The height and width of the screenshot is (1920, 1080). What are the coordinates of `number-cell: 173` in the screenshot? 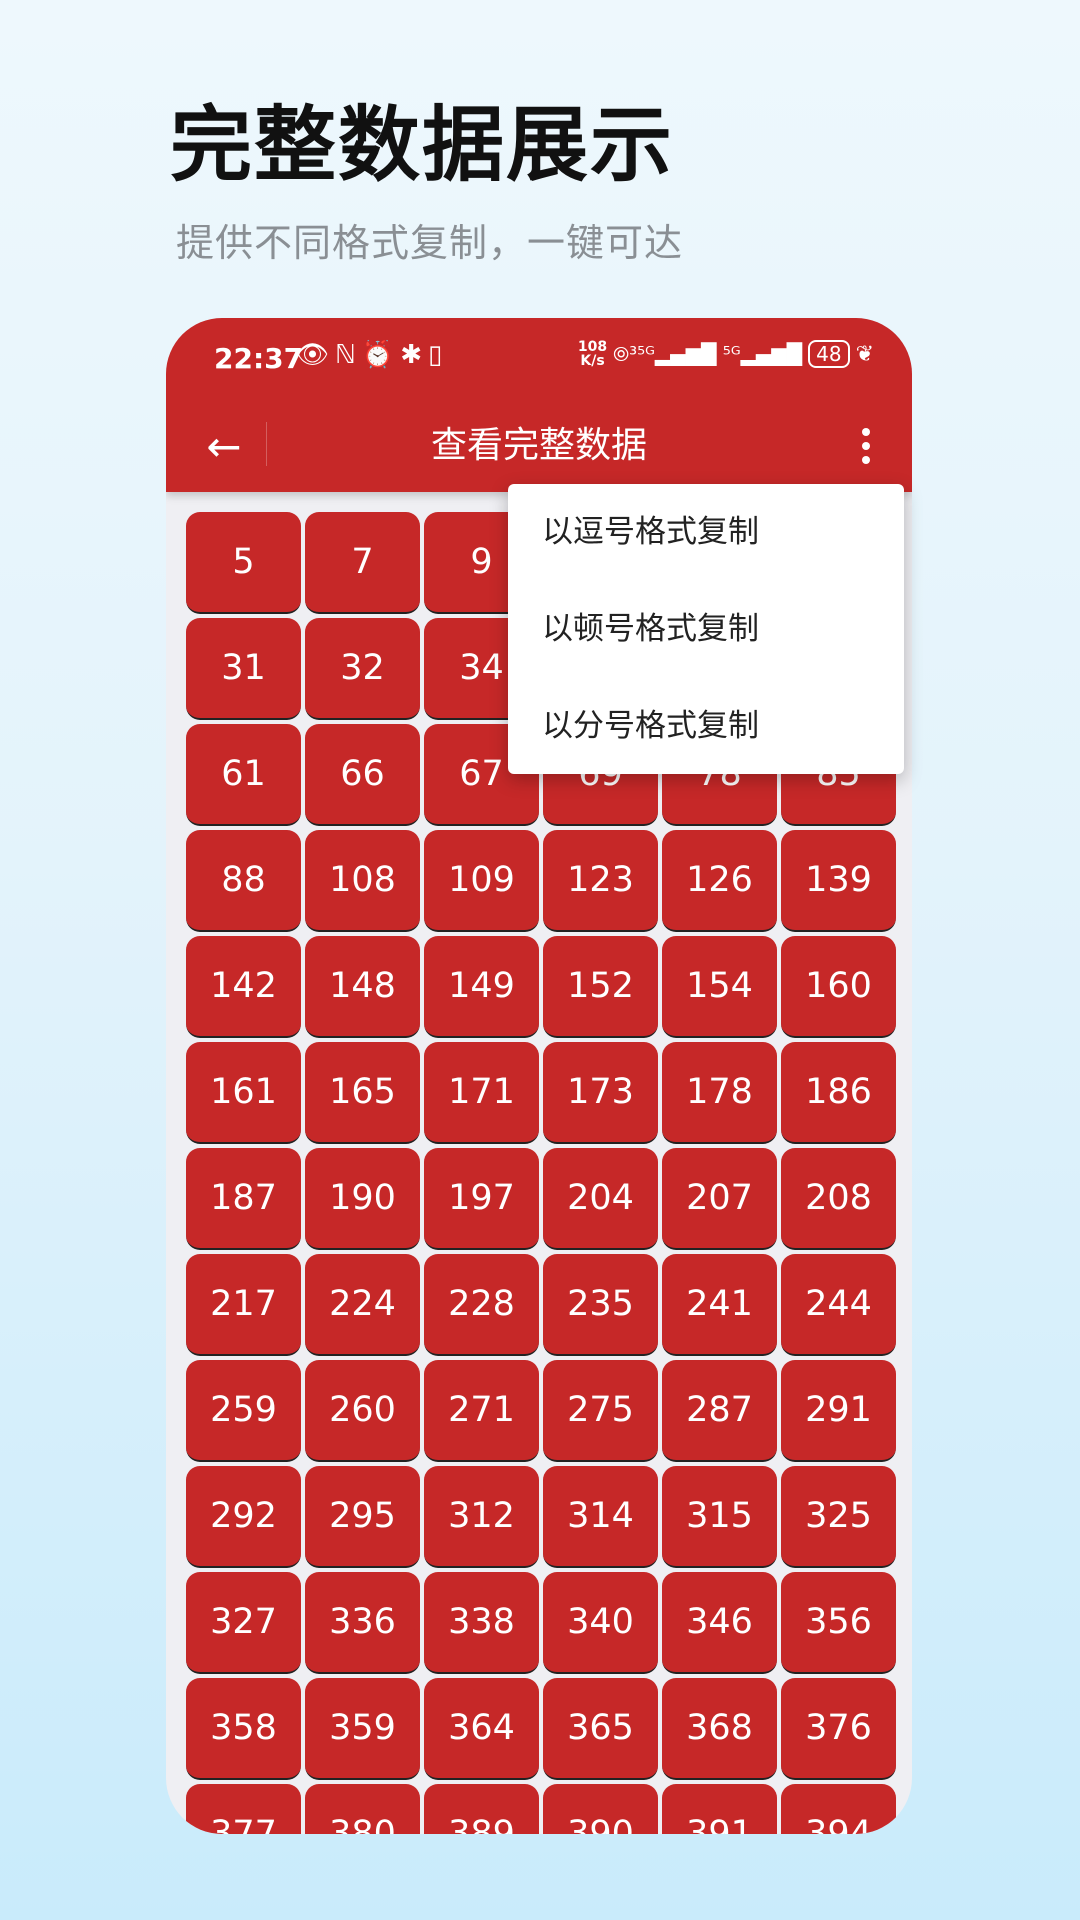 It's located at (600, 1093).